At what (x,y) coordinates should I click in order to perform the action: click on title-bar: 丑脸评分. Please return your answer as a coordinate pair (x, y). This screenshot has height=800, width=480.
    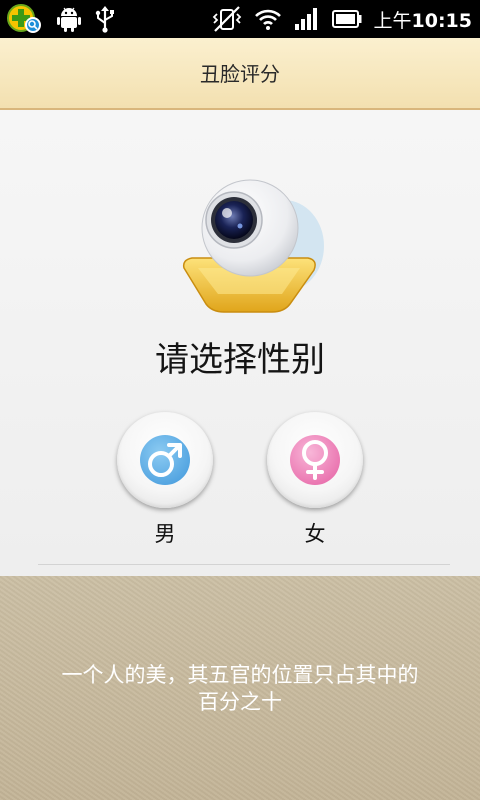
    Looking at the image, I should click on (240, 74).